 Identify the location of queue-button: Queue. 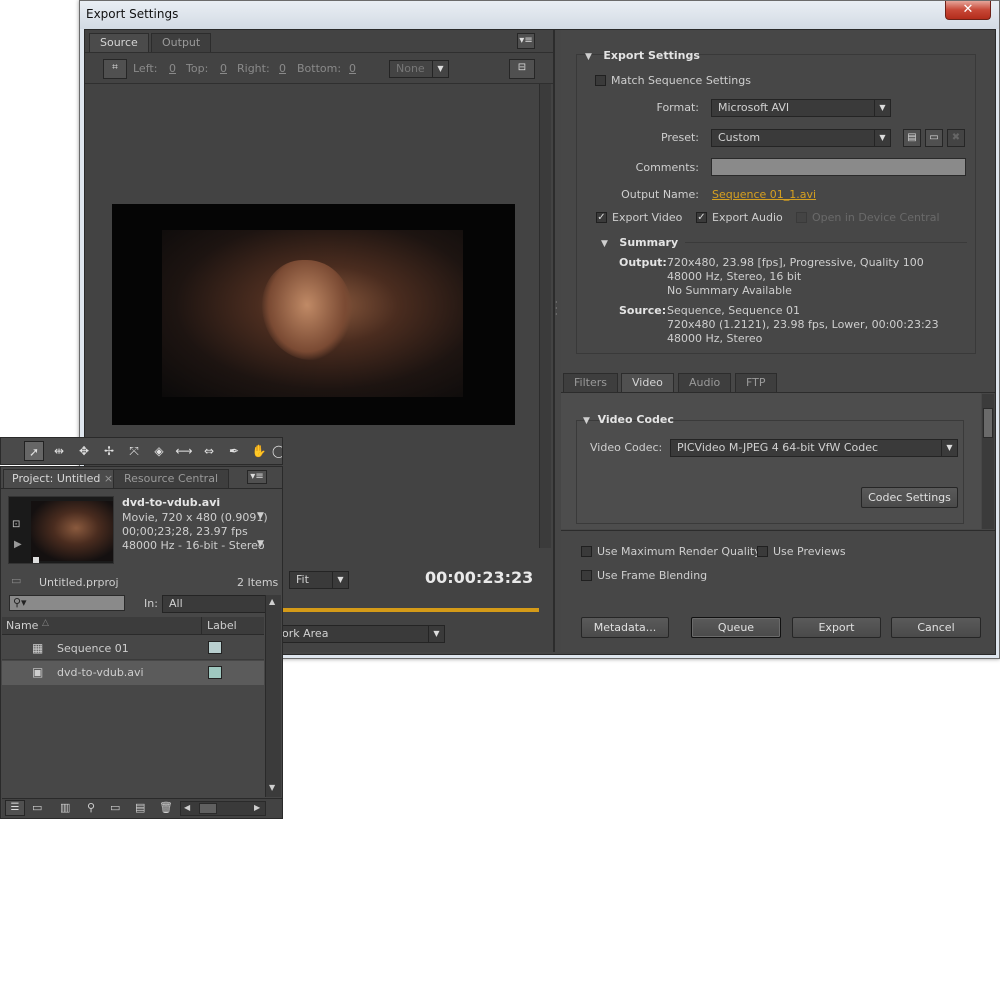
(736, 627).